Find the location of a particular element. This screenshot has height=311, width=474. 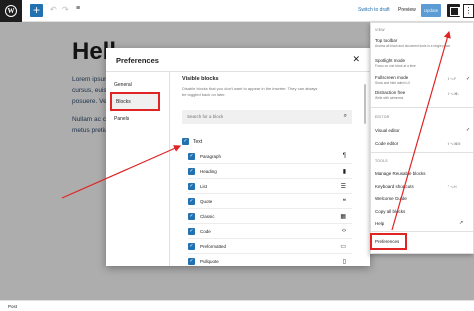

tab-panels: Panels is located at coordinates (121, 119).